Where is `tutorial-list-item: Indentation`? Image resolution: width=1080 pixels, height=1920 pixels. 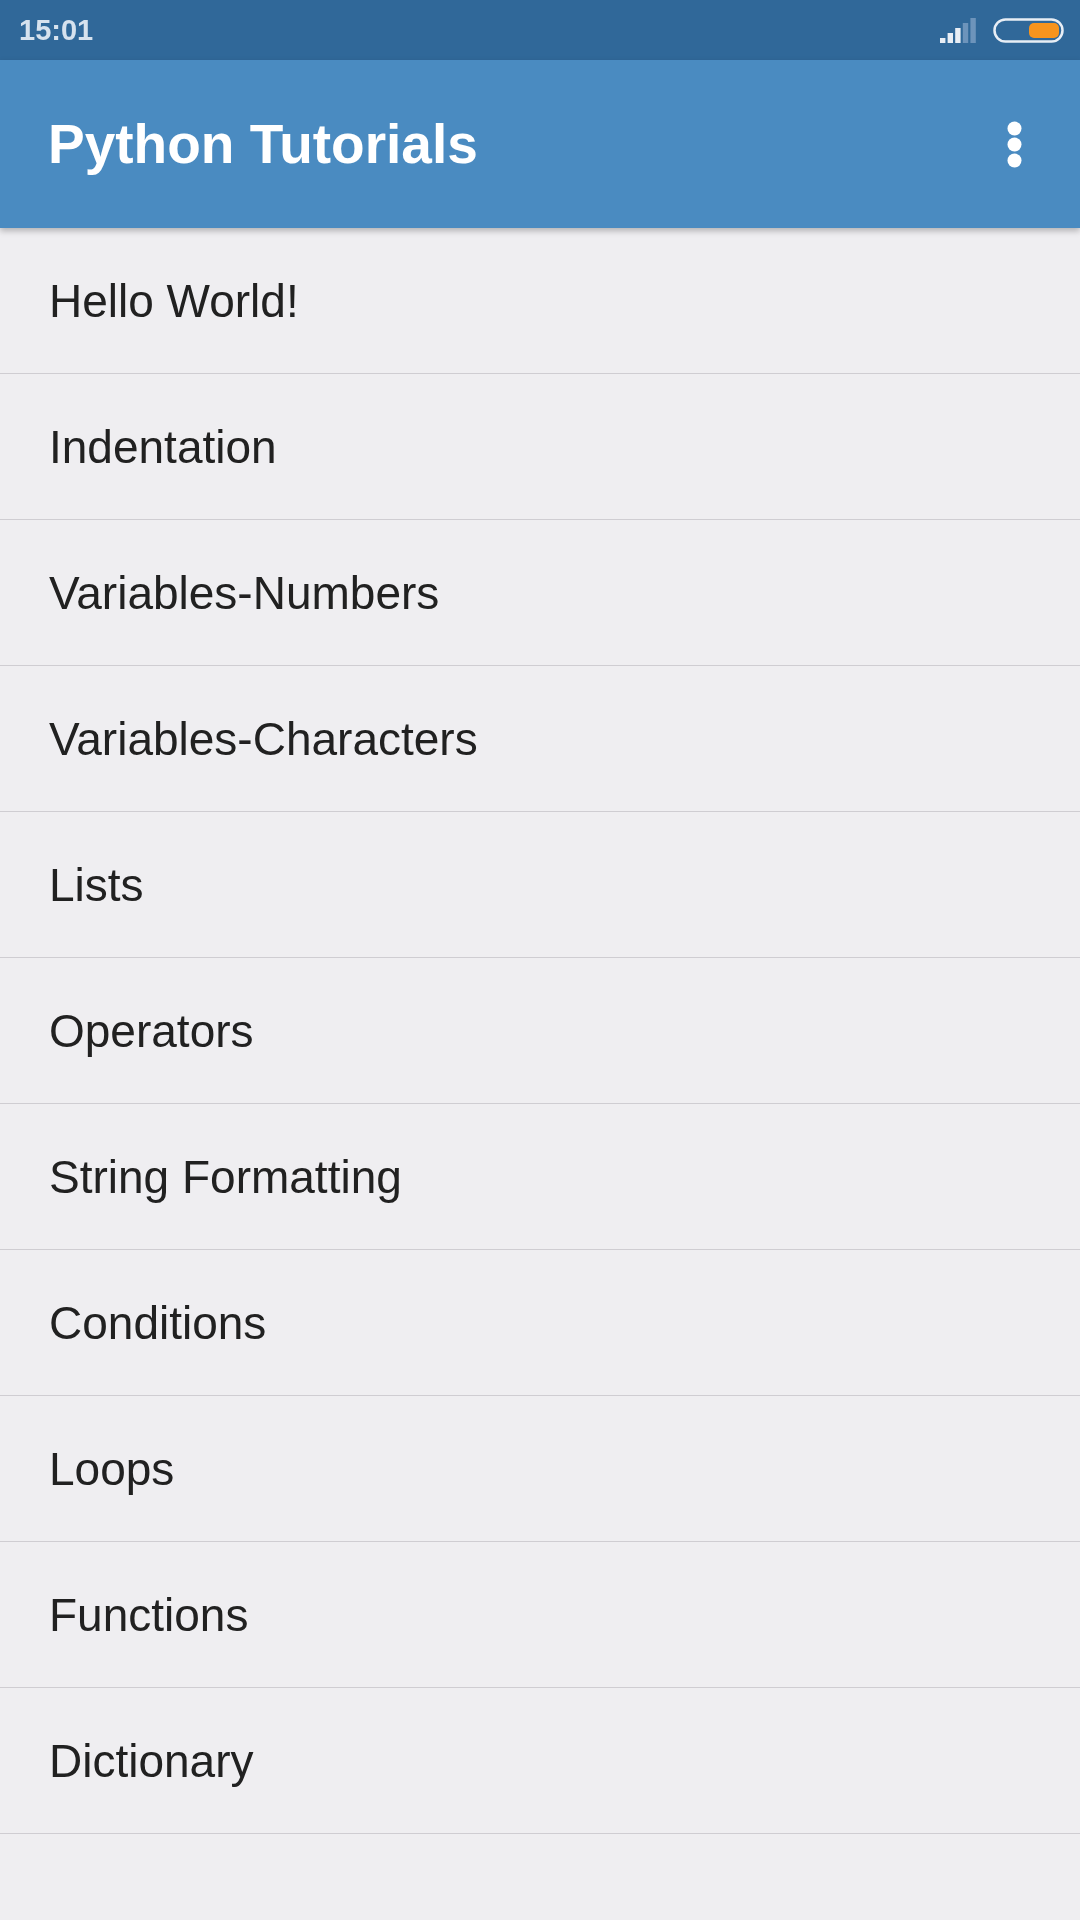
tutorial-list-item: Indentation is located at coordinates (540, 447).